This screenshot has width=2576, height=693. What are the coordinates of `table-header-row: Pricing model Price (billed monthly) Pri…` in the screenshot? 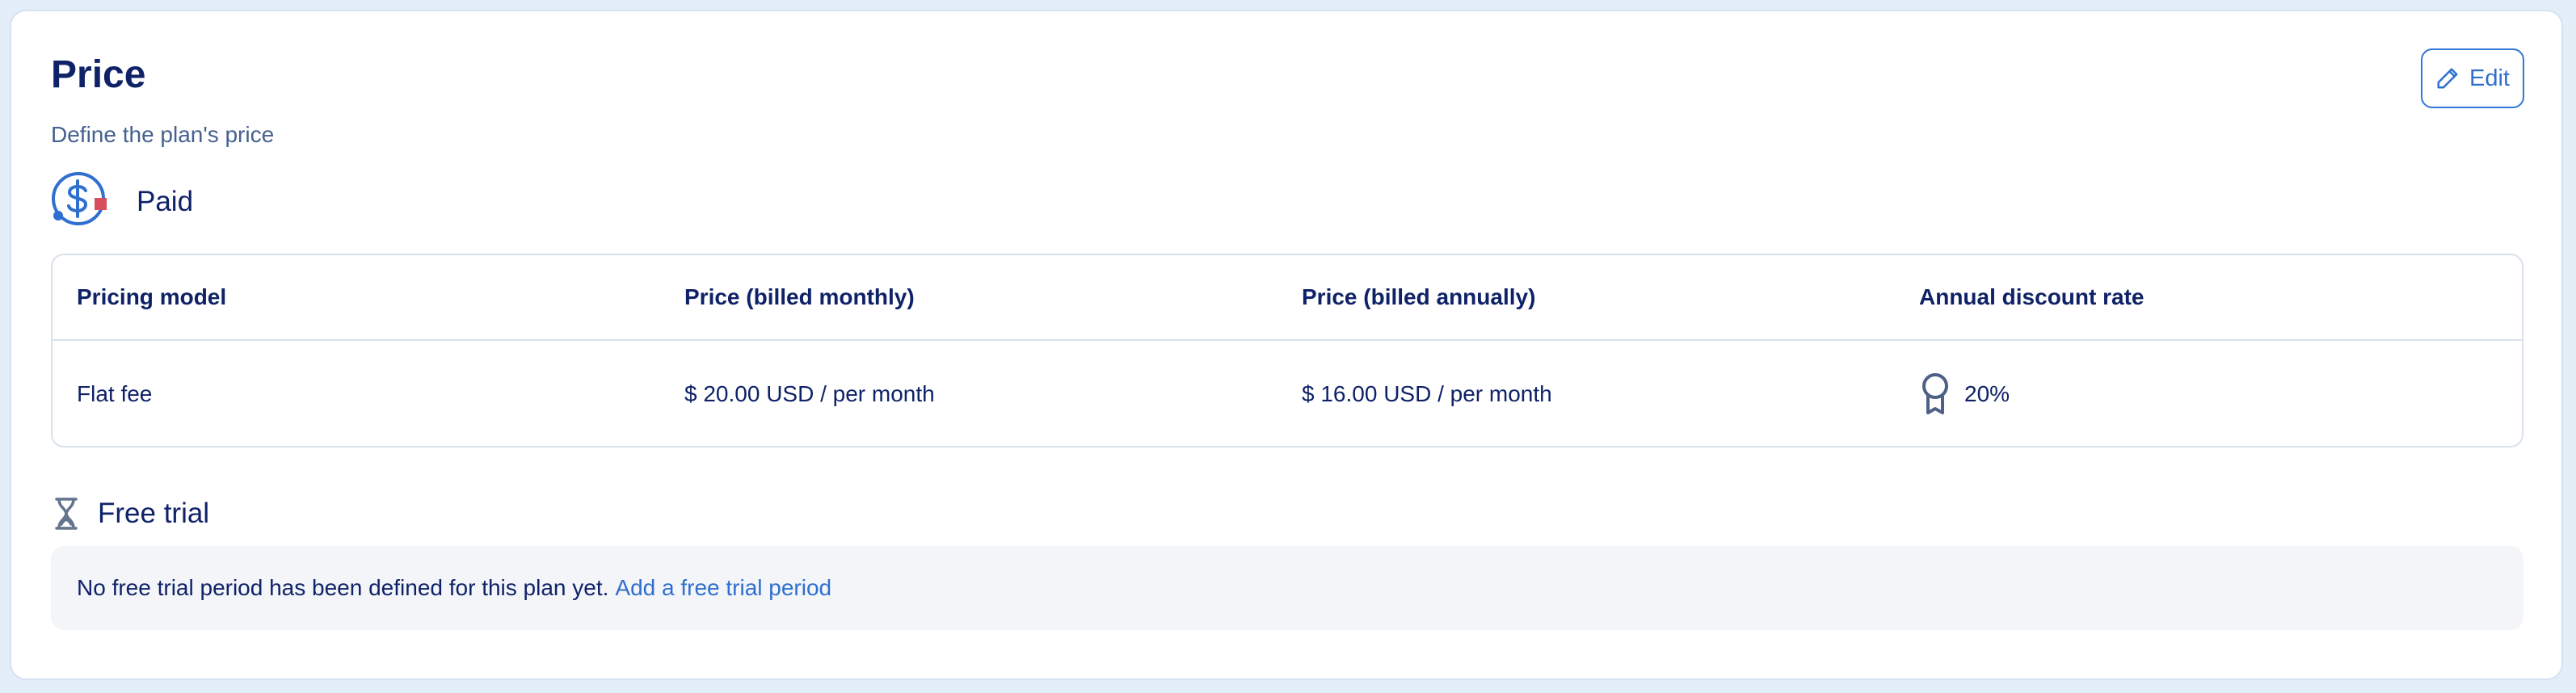 It's located at (1287, 298).